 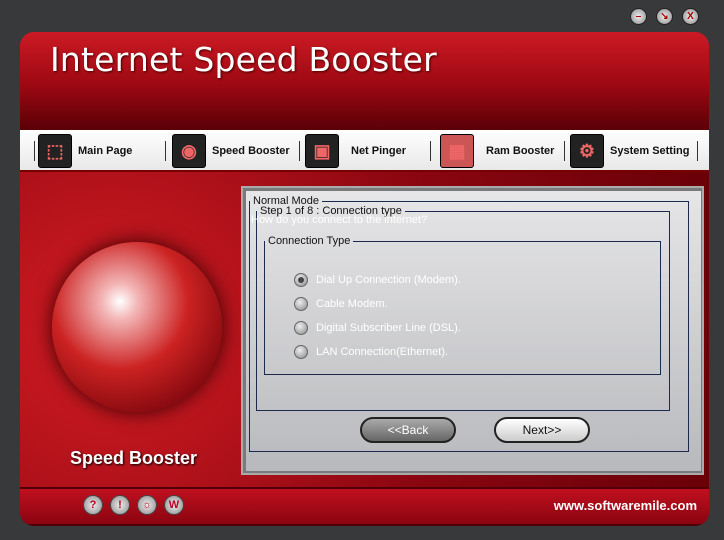 I want to click on settings-icon: ☼, so click(x=147, y=505).